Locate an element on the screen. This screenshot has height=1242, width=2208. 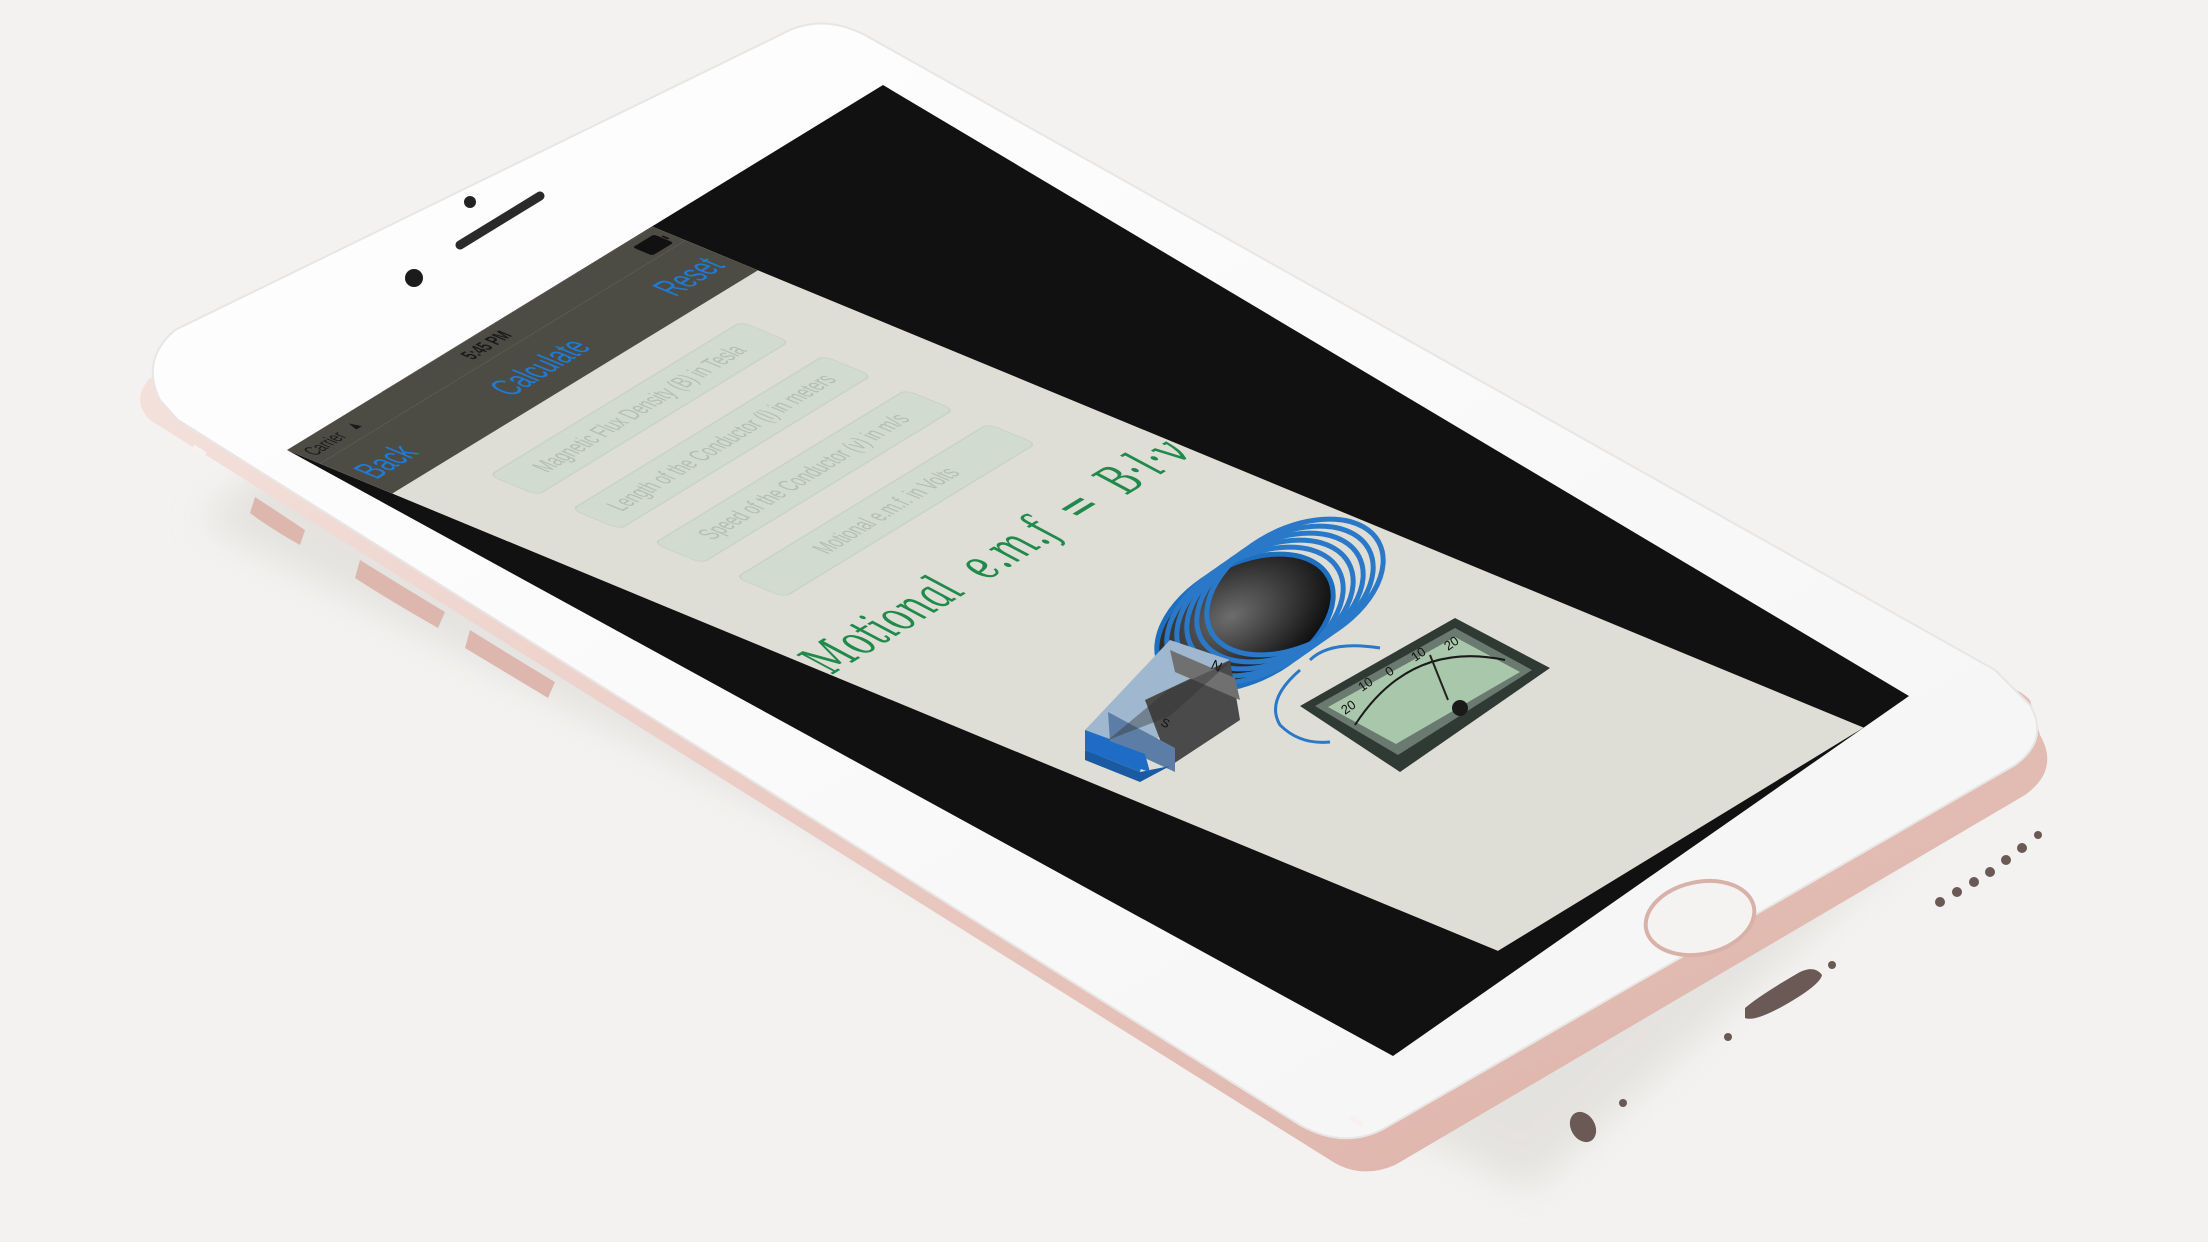
bar-magnet: N S is located at coordinates (1162, 711).